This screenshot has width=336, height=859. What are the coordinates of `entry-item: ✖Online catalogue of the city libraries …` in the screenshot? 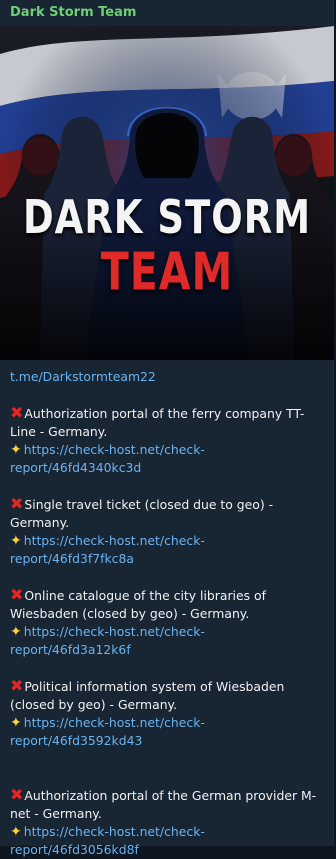 It's located at (166, 622).